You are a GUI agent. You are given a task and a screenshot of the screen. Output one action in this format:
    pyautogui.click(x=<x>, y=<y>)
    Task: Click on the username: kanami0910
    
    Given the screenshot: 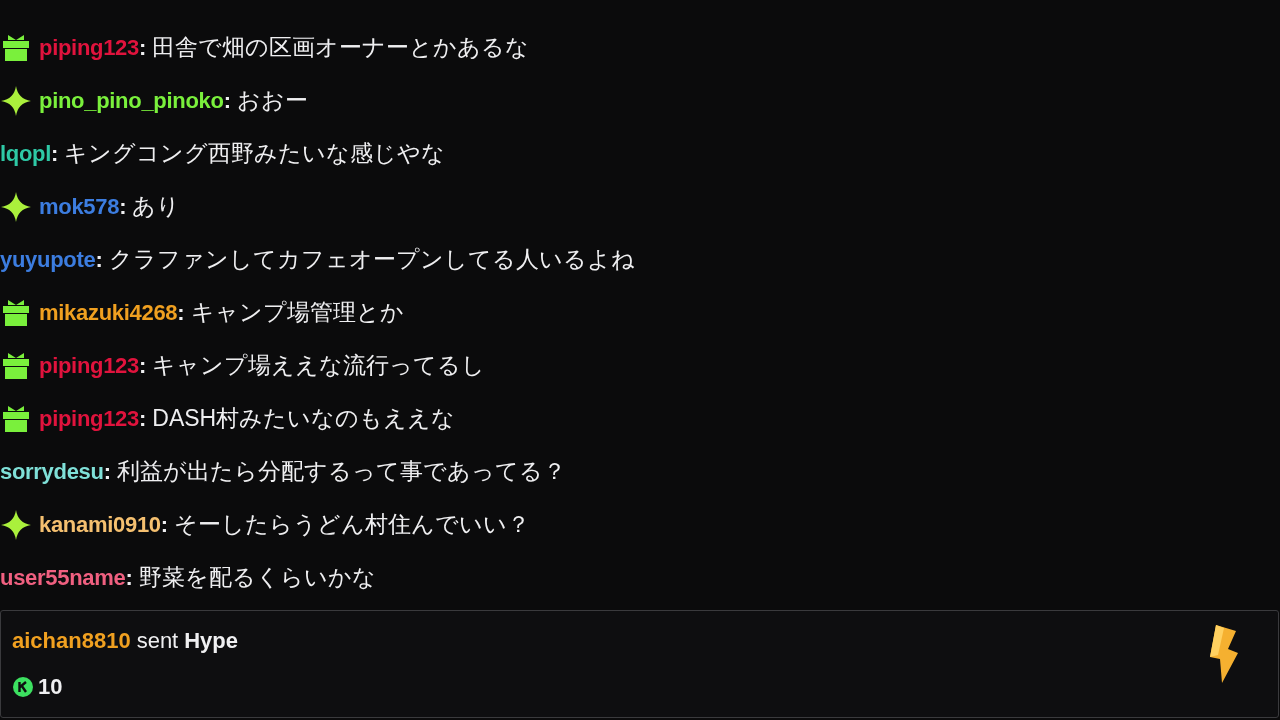 What is the action you would take?
    pyautogui.click(x=100, y=524)
    